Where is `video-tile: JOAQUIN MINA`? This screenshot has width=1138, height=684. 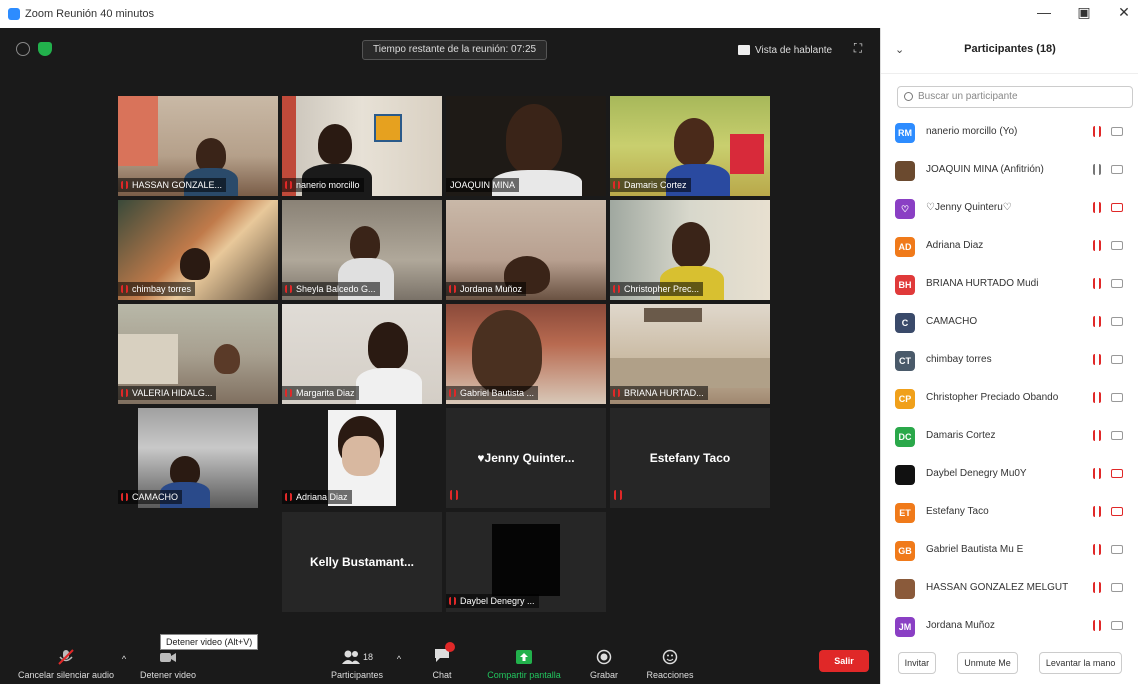 video-tile: JOAQUIN MINA is located at coordinates (526, 146).